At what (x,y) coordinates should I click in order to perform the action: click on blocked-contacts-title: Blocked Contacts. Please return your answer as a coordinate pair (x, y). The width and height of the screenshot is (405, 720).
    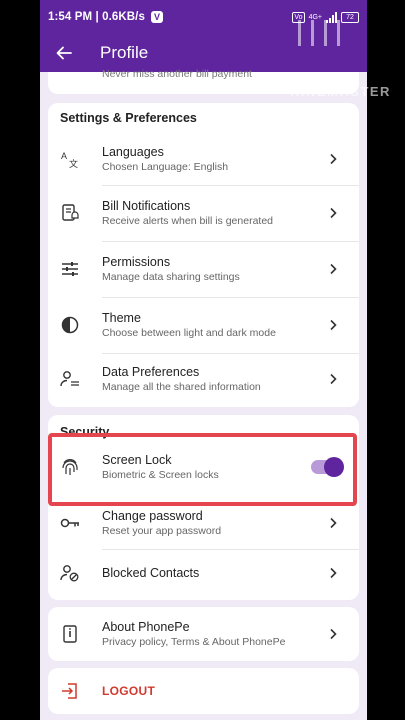
    Looking at the image, I should click on (151, 572).